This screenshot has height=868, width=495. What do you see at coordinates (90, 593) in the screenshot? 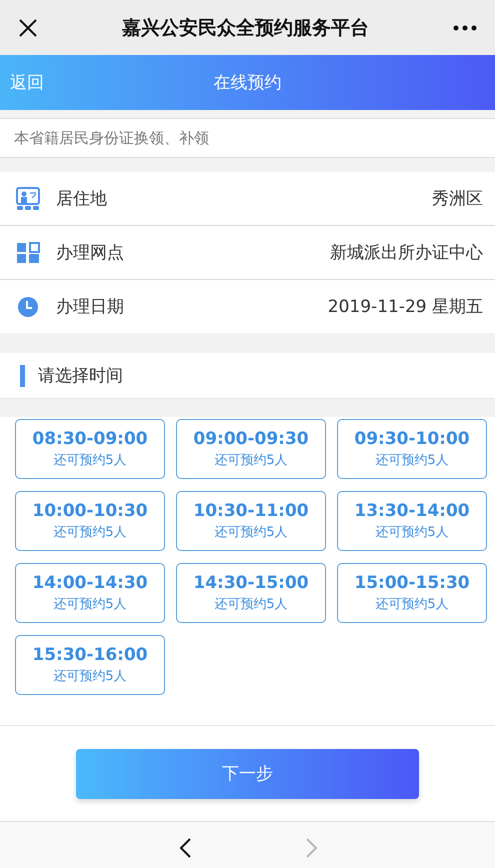
I see `time-slot: 14:00-14:30 还可预约5人` at bounding box center [90, 593].